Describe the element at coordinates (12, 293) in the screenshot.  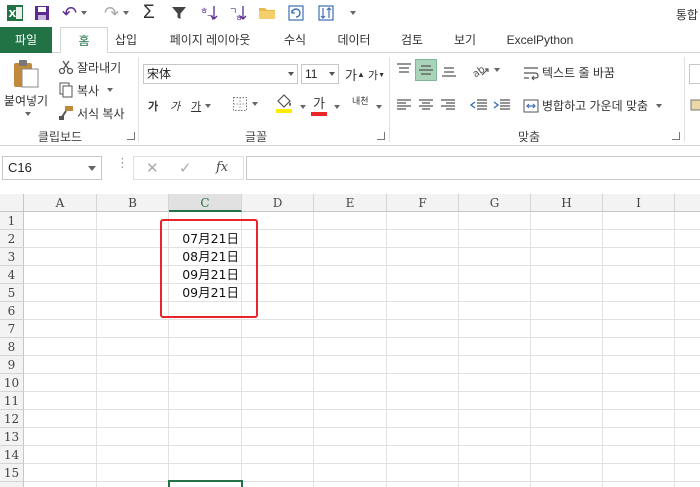
I see `row-header-5: 5` at that location.